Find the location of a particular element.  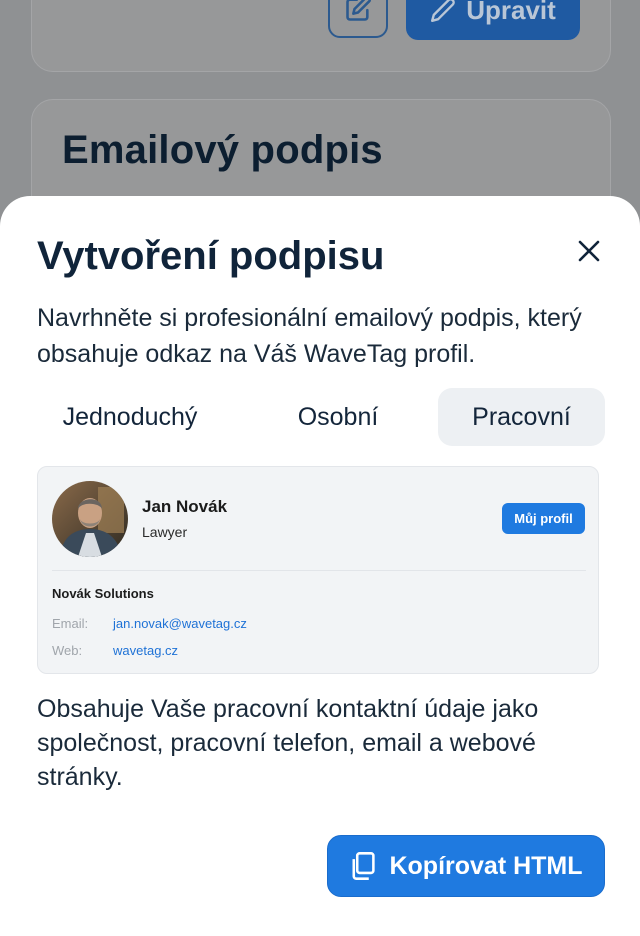

background-section-heading: Emailový podpis is located at coordinates (222, 150).